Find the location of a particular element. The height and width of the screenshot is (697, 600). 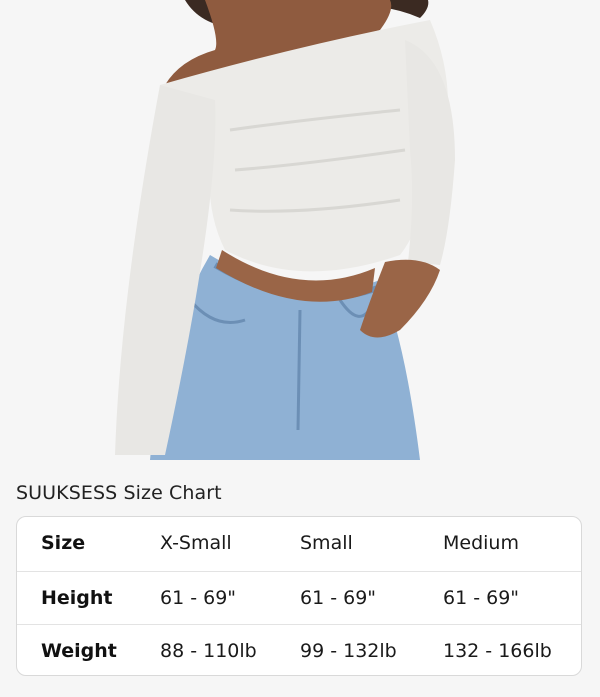

row-label-weight: Weight is located at coordinates (79, 651).